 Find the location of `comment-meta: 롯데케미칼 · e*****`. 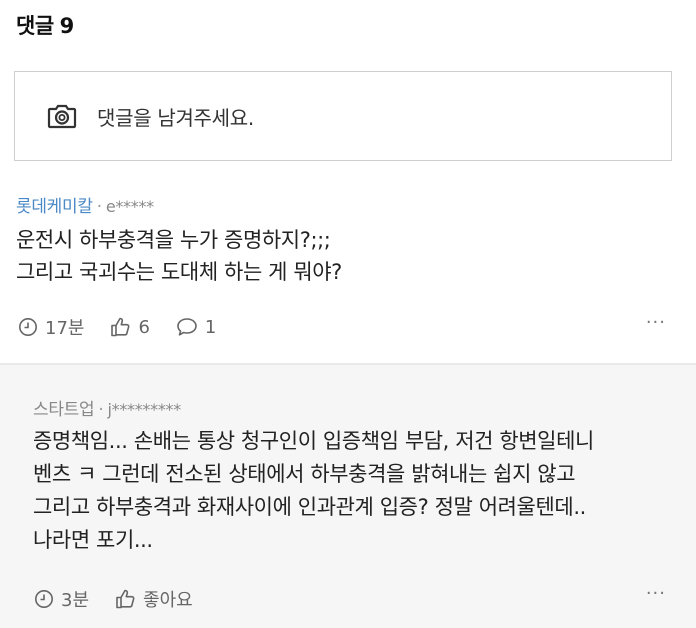

comment-meta: 롯데케미칼 · e***** is located at coordinates (85, 204).